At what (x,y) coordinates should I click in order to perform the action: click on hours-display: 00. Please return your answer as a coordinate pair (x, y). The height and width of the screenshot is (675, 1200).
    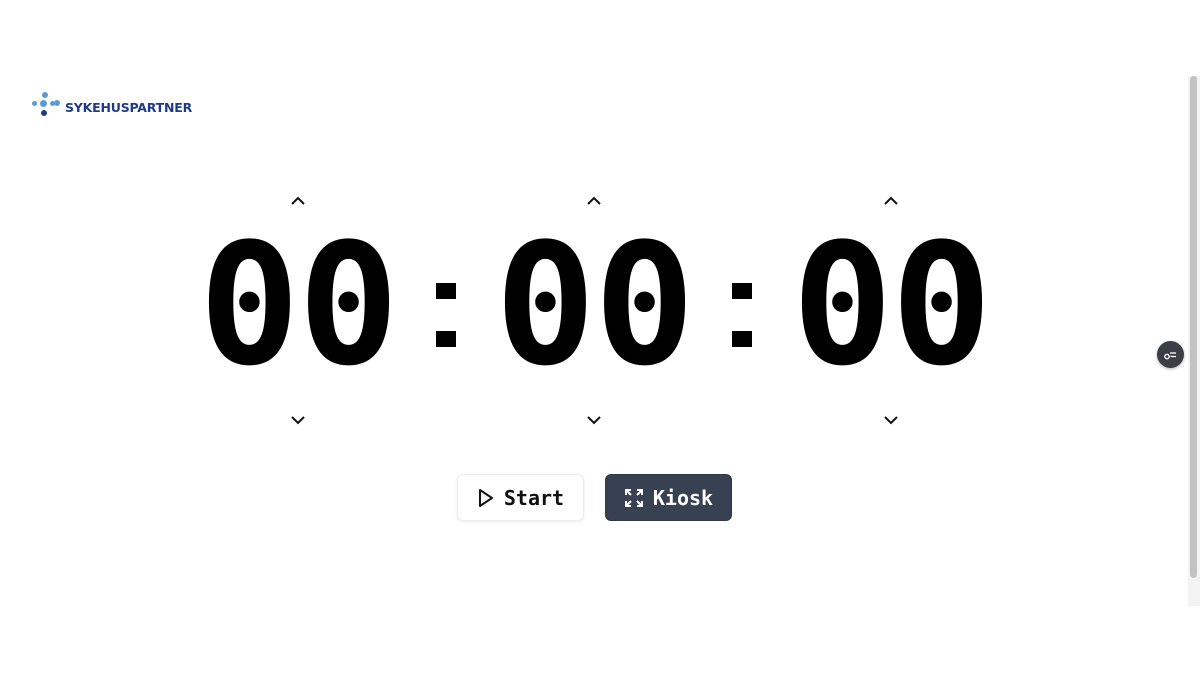
    Looking at the image, I should click on (298, 305).